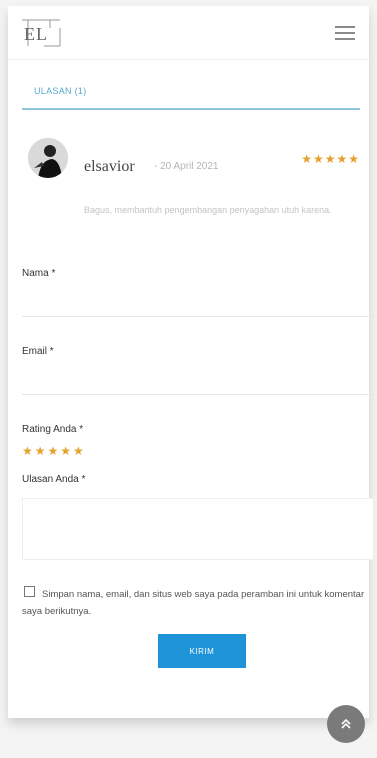 The height and width of the screenshot is (758, 377). I want to click on review-textarea, so click(198, 529).